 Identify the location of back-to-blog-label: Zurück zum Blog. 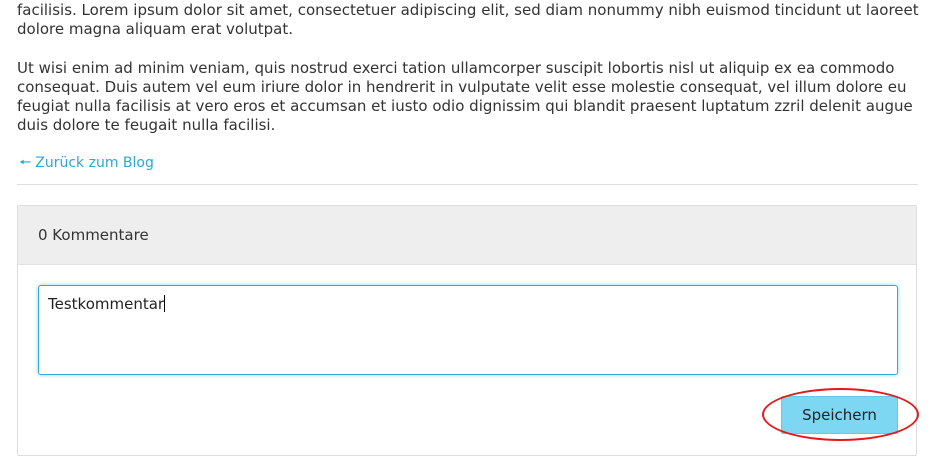
(94, 163).